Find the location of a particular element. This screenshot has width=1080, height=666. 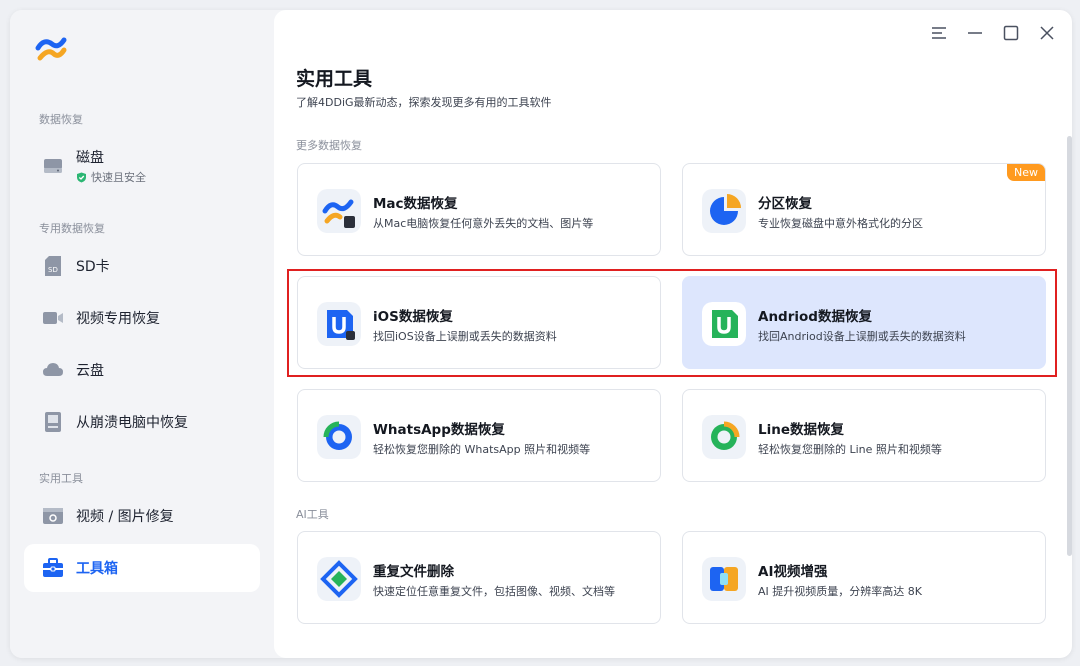

card-desc: 找回Andriod设备上误删或丢失的数据资料 is located at coordinates (862, 336).